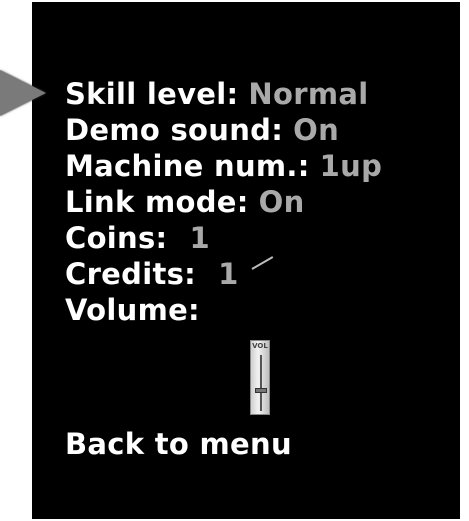  What do you see at coordinates (261, 383) in the screenshot?
I see `volume-track` at bounding box center [261, 383].